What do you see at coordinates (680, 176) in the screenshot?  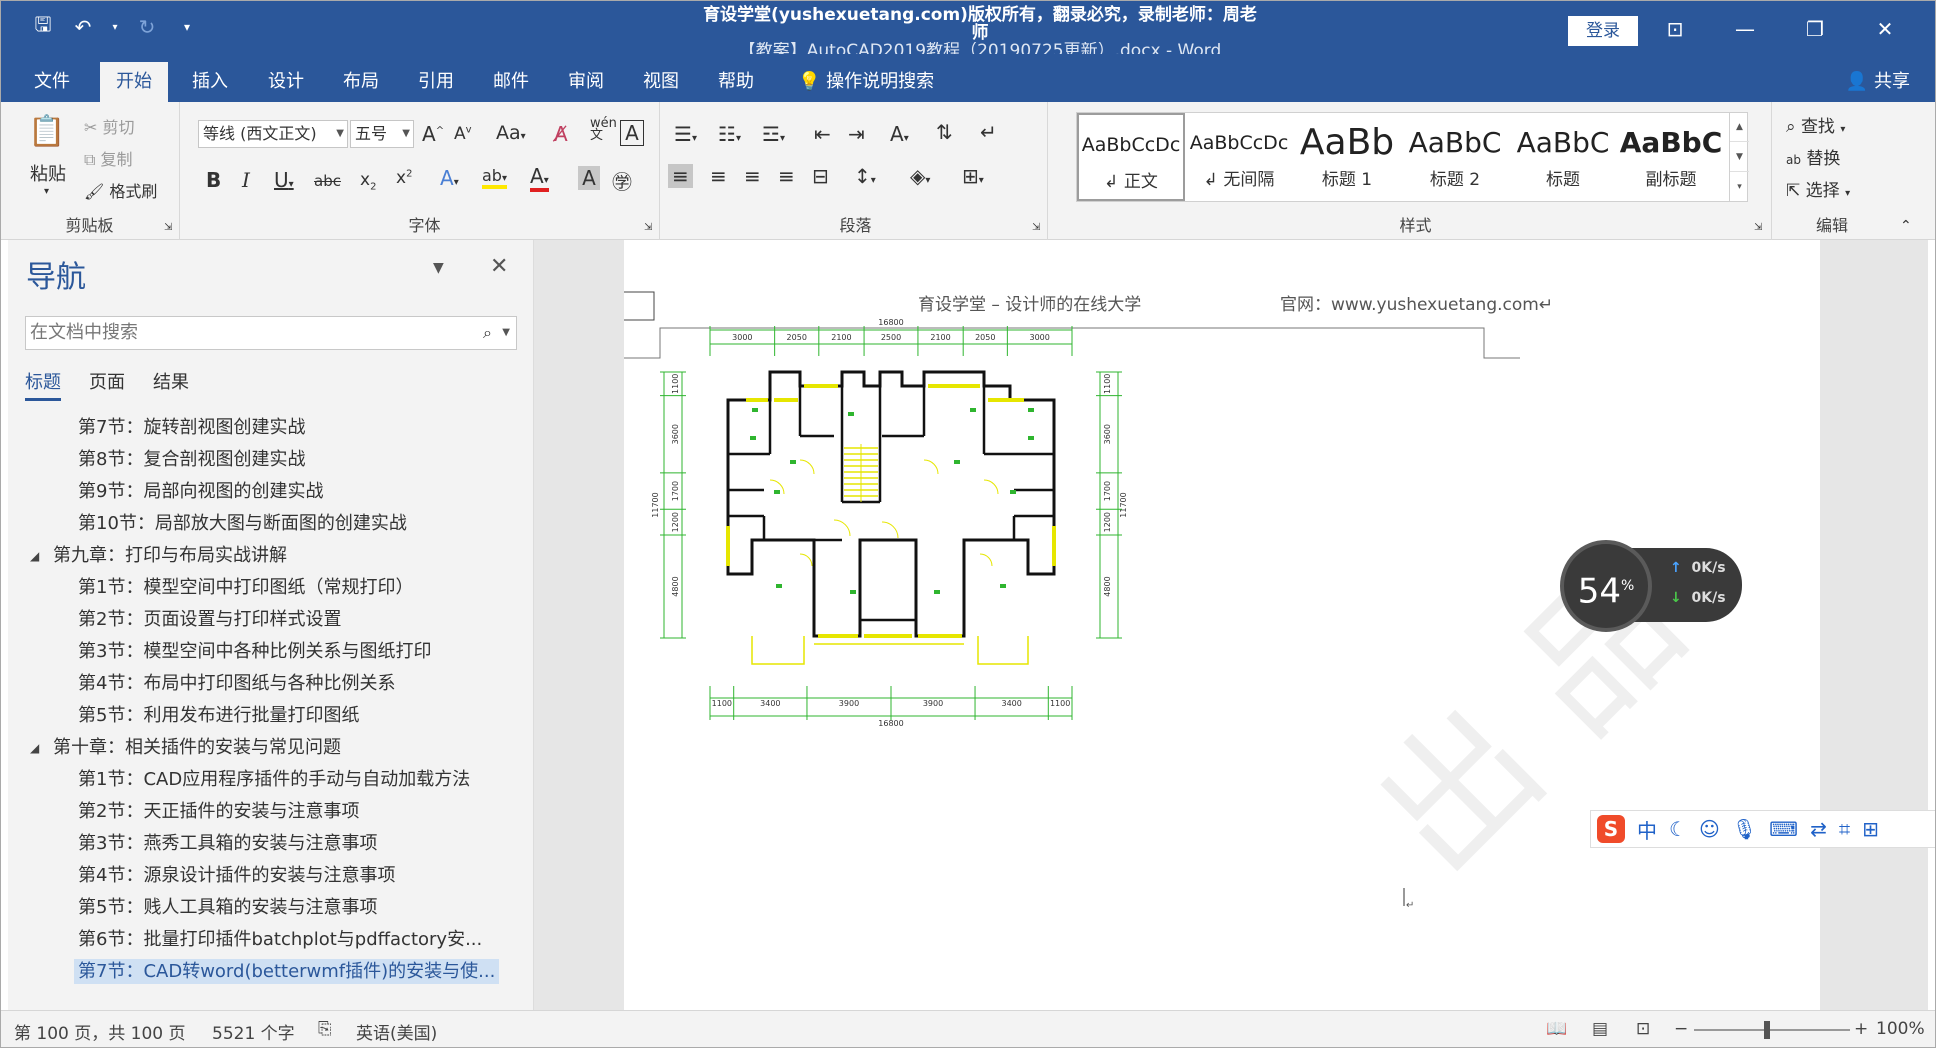 I see `align-left-icon: ≡` at bounding box center [680, 176].